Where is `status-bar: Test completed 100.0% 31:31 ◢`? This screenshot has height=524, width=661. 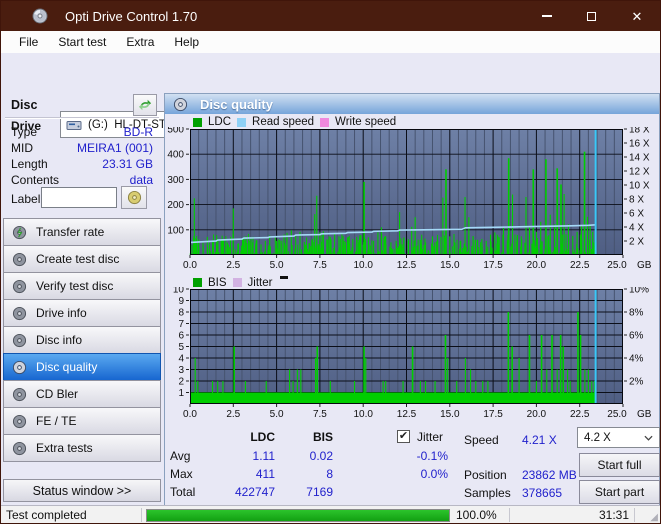 status-bar: Test completed 100.0% 31:31 ◢ is located at coordinates (330, 514).